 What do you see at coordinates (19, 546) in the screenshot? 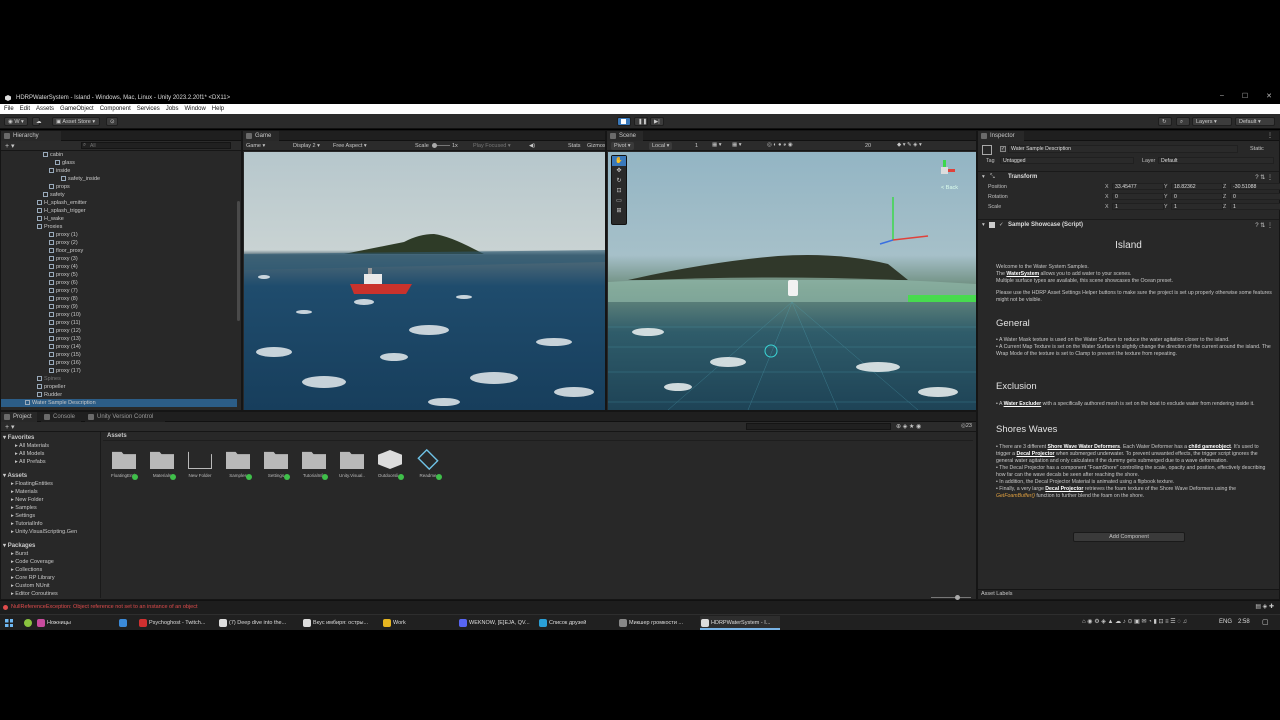
I see `packages-section: ▾ Packages` at bounding box center [19, 546].